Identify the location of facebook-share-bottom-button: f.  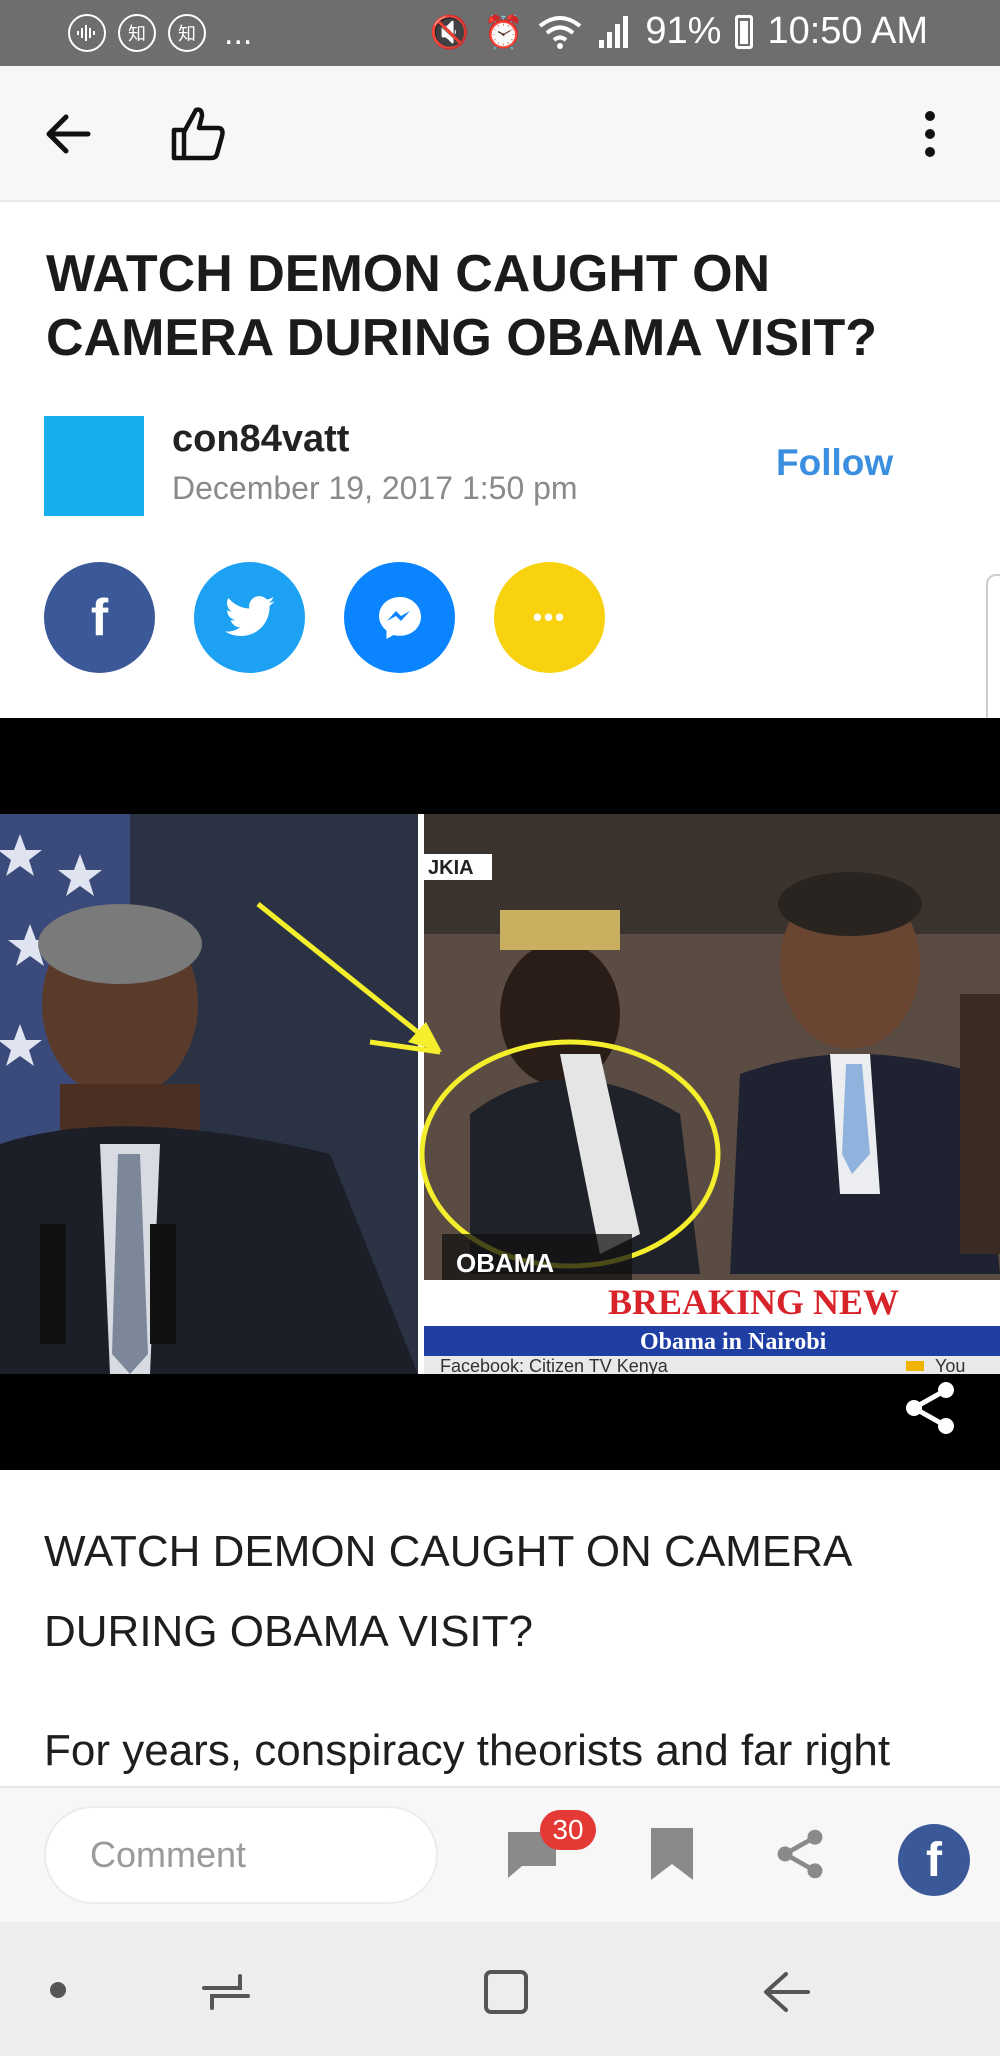
(934, 1860).